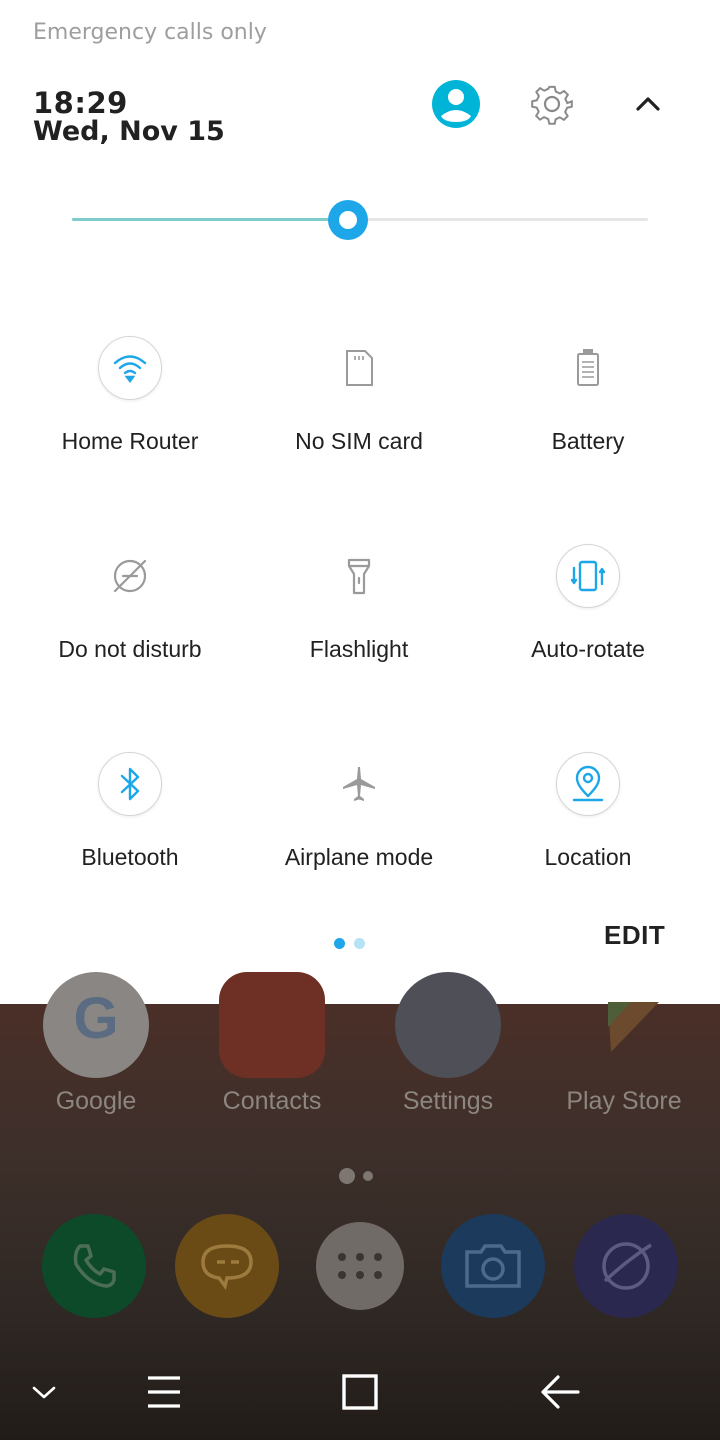 The height and width of the screenshot is (1440, 720). Describe the element at coordinates (130, 411) in the screenshot. I see `tile-wifi: Home Router` at that location.